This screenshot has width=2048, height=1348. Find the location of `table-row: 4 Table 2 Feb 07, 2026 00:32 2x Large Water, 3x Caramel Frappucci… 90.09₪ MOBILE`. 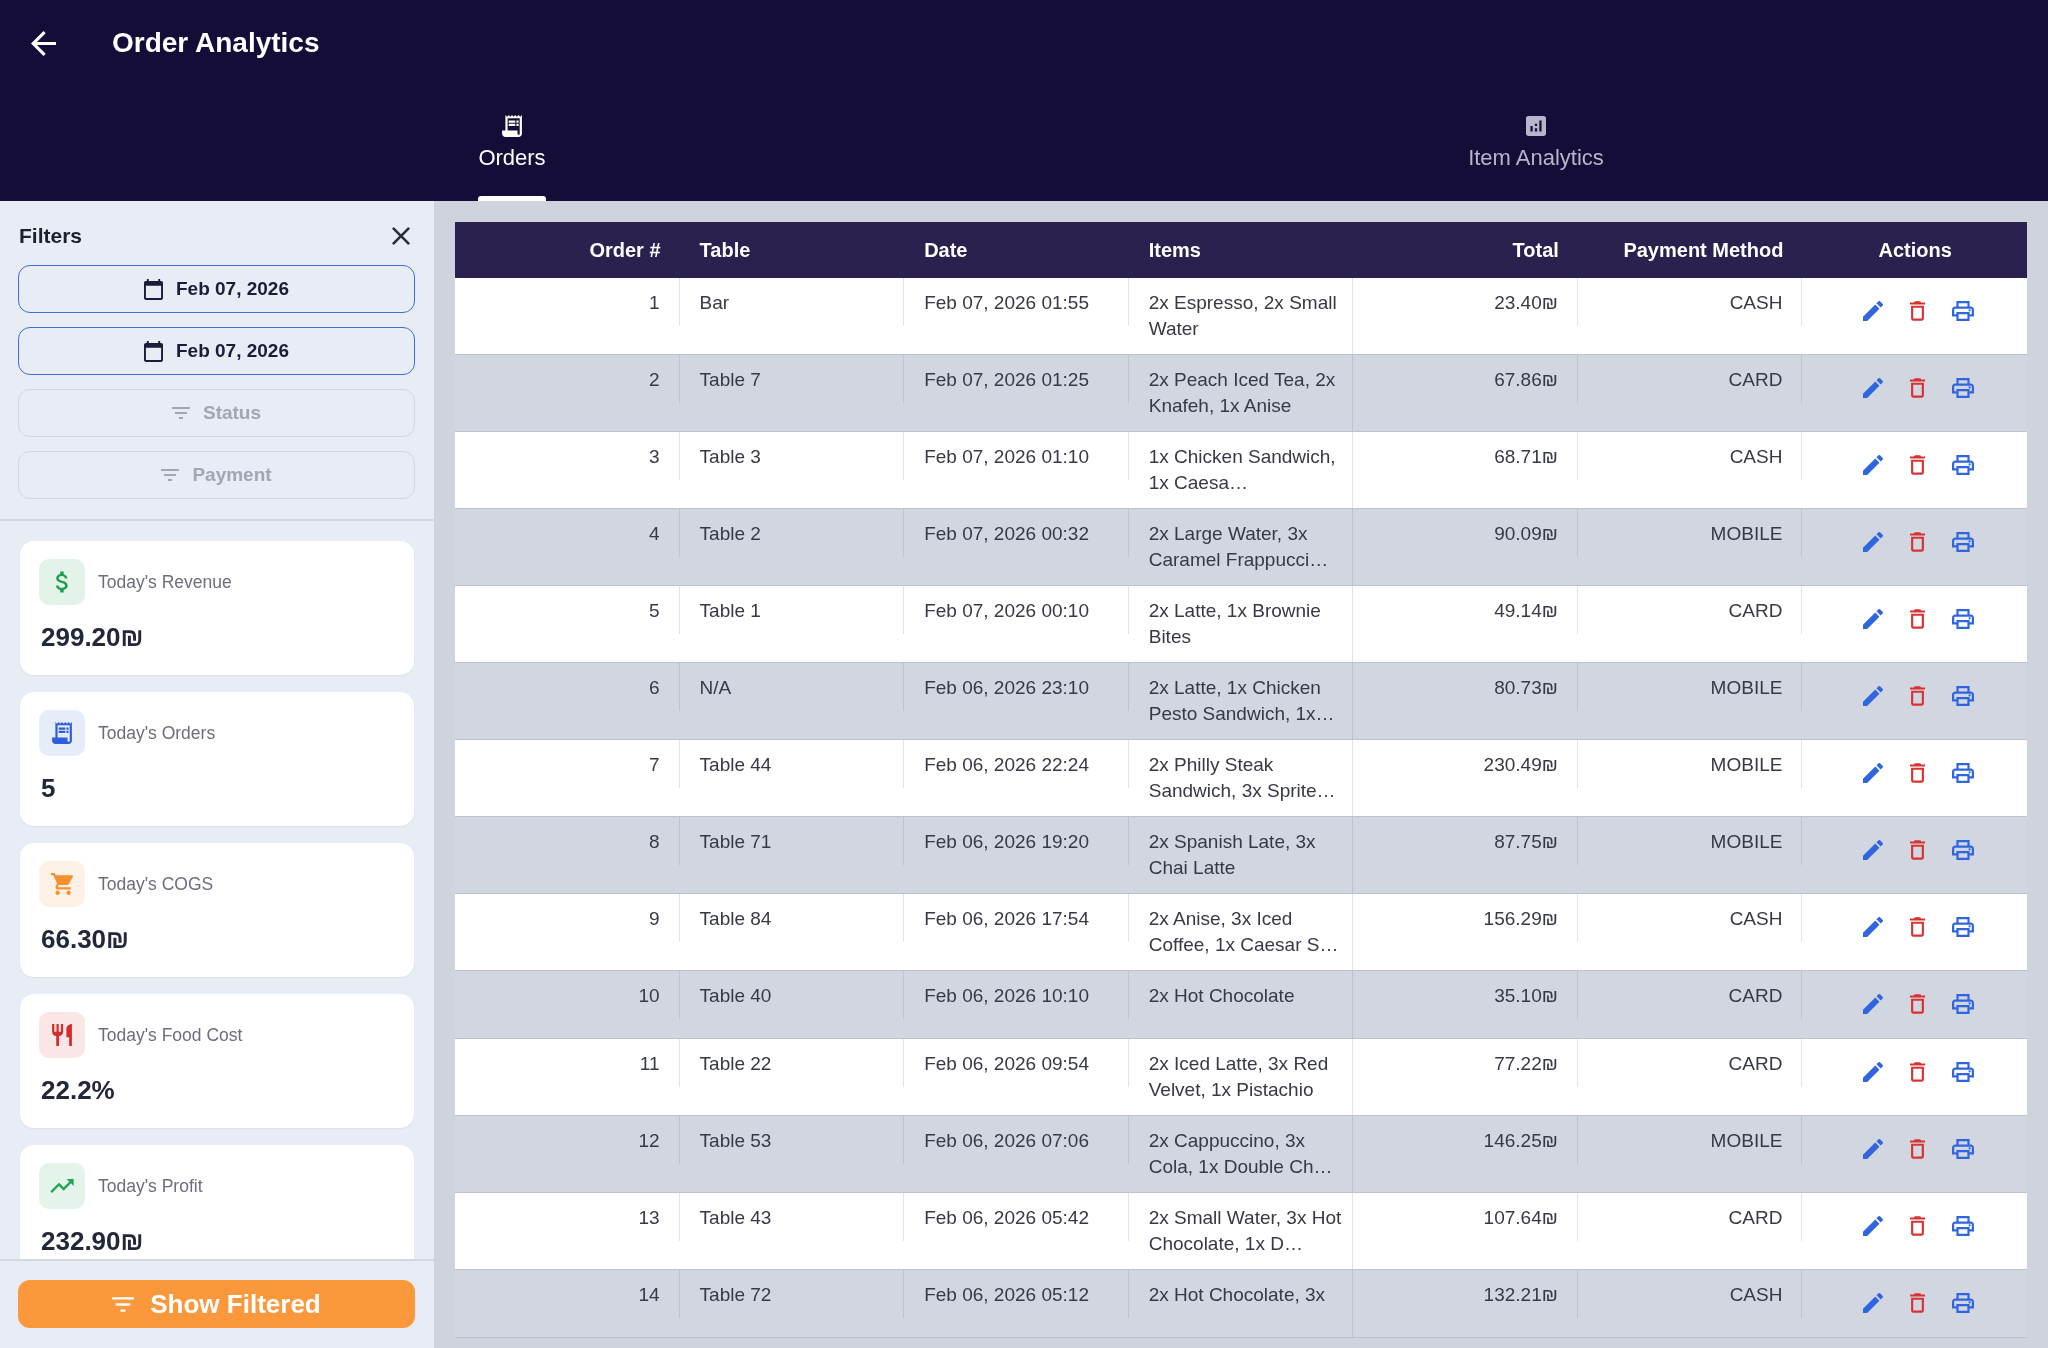

table-row: 4 Table 2 Feb 07, 2026 00:32 2x Large Water, 3x Caramel Frappucci… 90.09₪ MOBILE is located at coordinates (1241, 547).